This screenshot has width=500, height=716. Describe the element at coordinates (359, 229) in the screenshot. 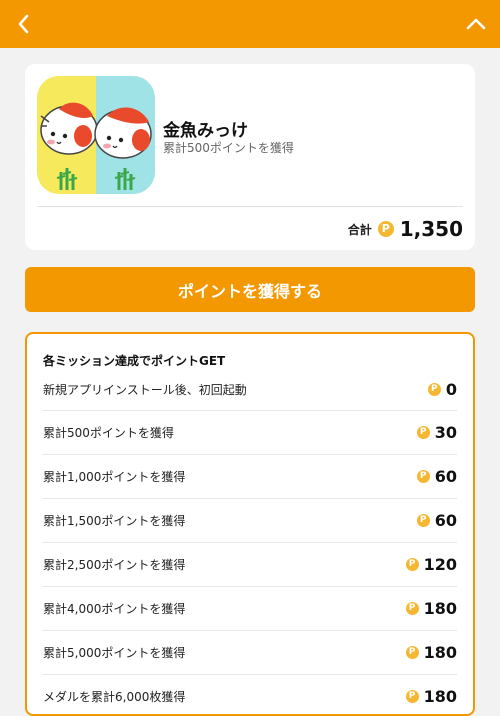

I see `total-label: 合計` at that location.